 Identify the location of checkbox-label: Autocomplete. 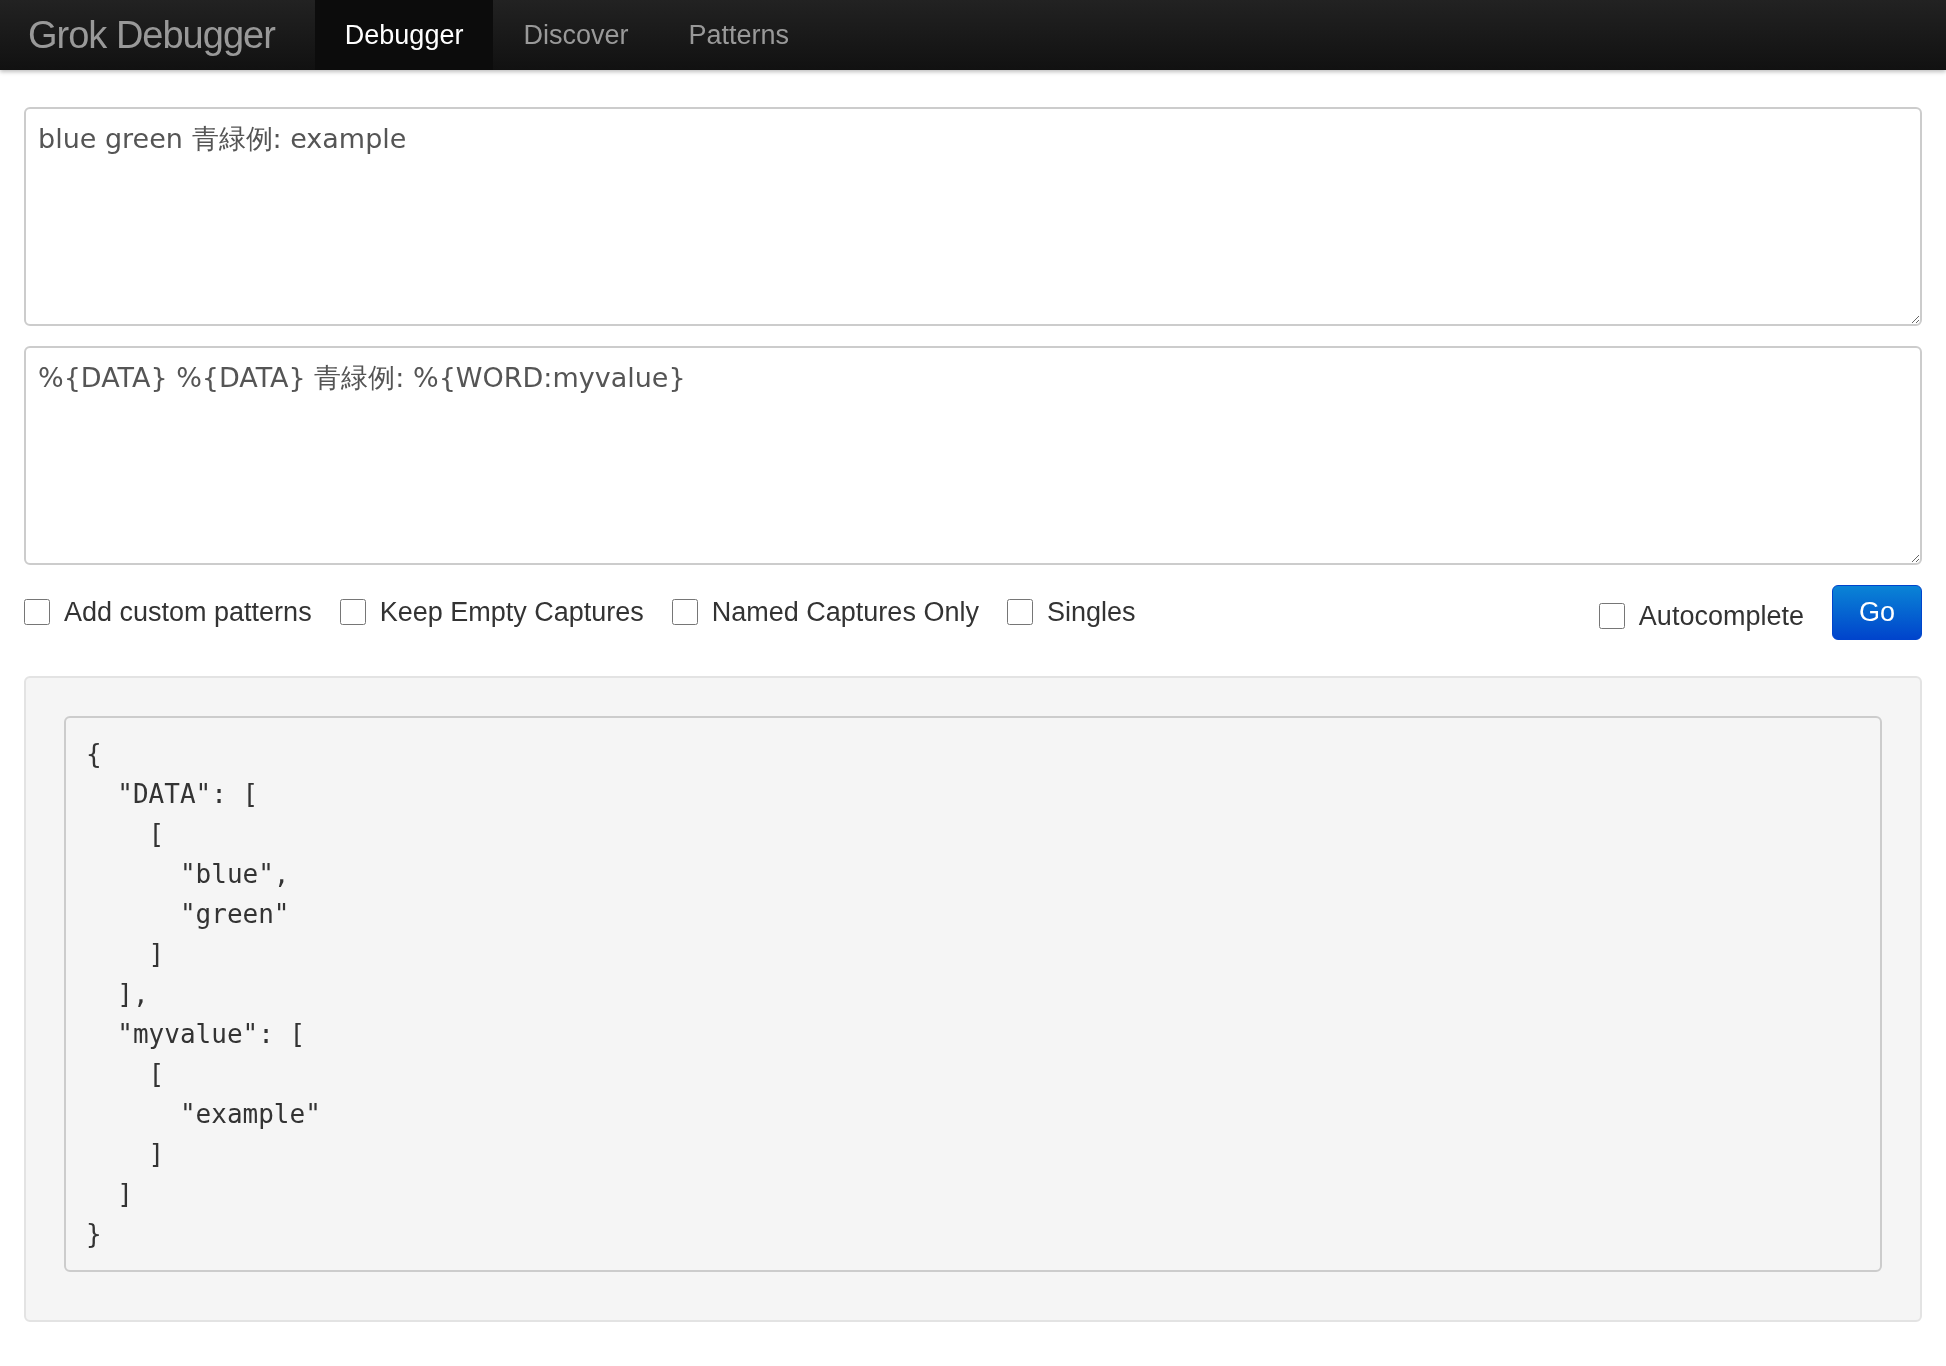
(1721, 616).